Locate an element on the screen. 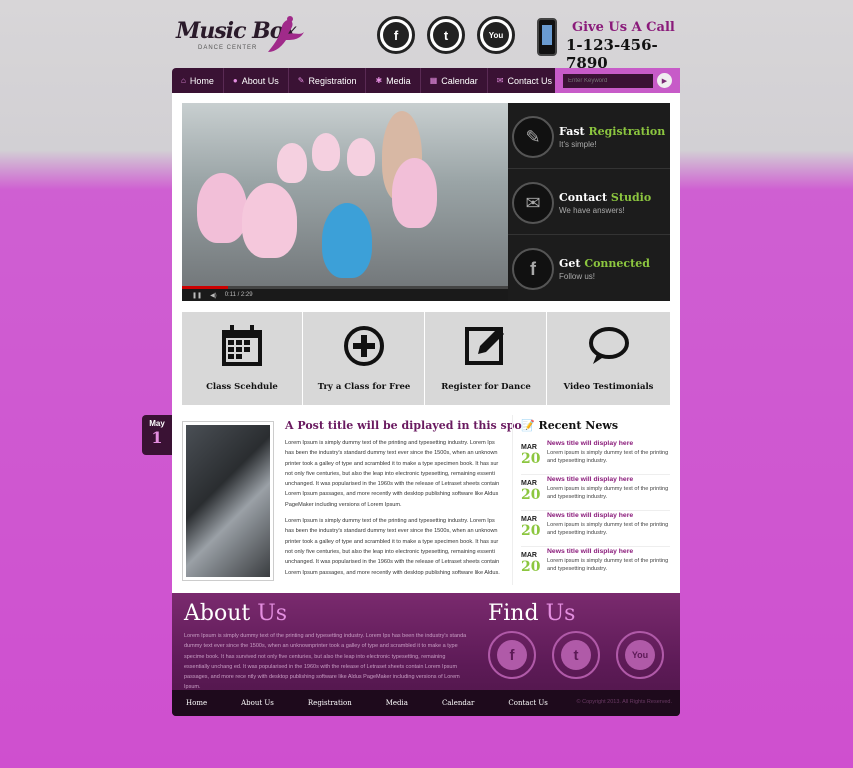 The height and width of the screenshot is (768, 853). feature-label: Video Testimonials is located at coordinates (608, 387).